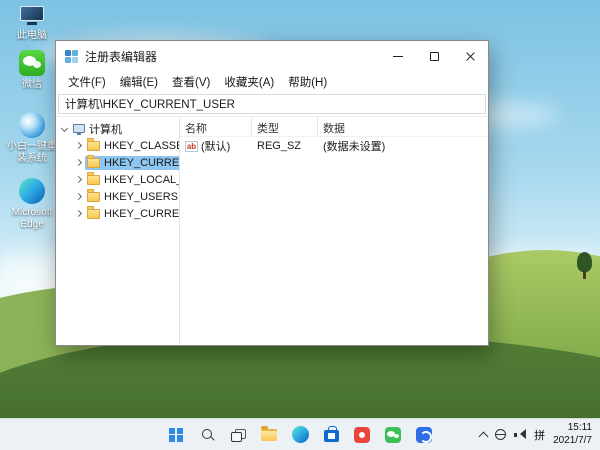  I want to click on tree-item-hkey-current-config: HKEY_CURRENT_CONFIG, so click(117, 213).